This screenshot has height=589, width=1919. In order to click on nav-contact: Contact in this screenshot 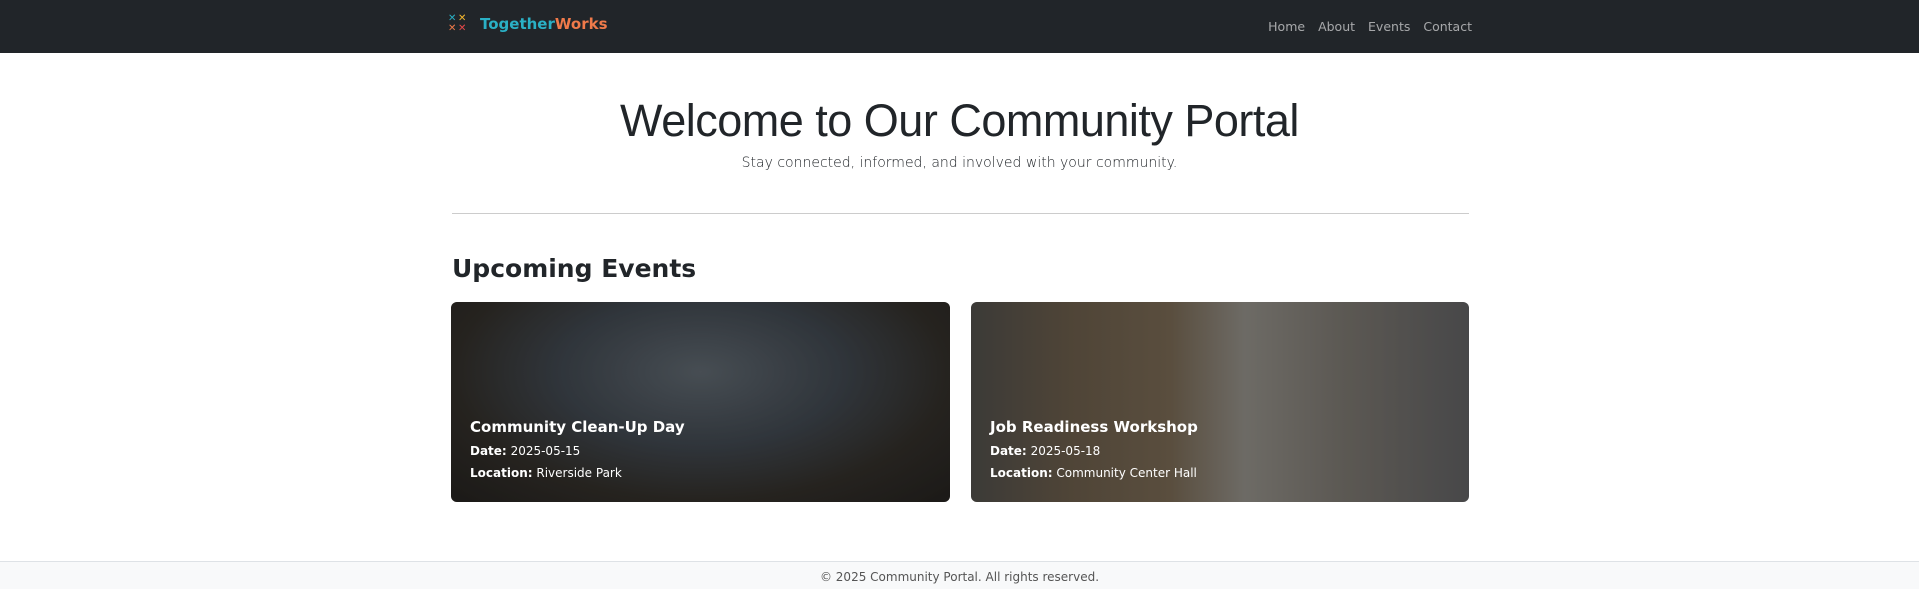, I will do `click(1447, 26)`.